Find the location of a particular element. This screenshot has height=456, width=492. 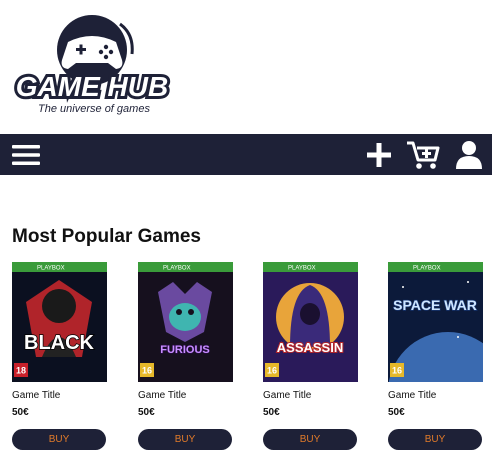

cover-title: BLACK is located at coordinates (59, 343).